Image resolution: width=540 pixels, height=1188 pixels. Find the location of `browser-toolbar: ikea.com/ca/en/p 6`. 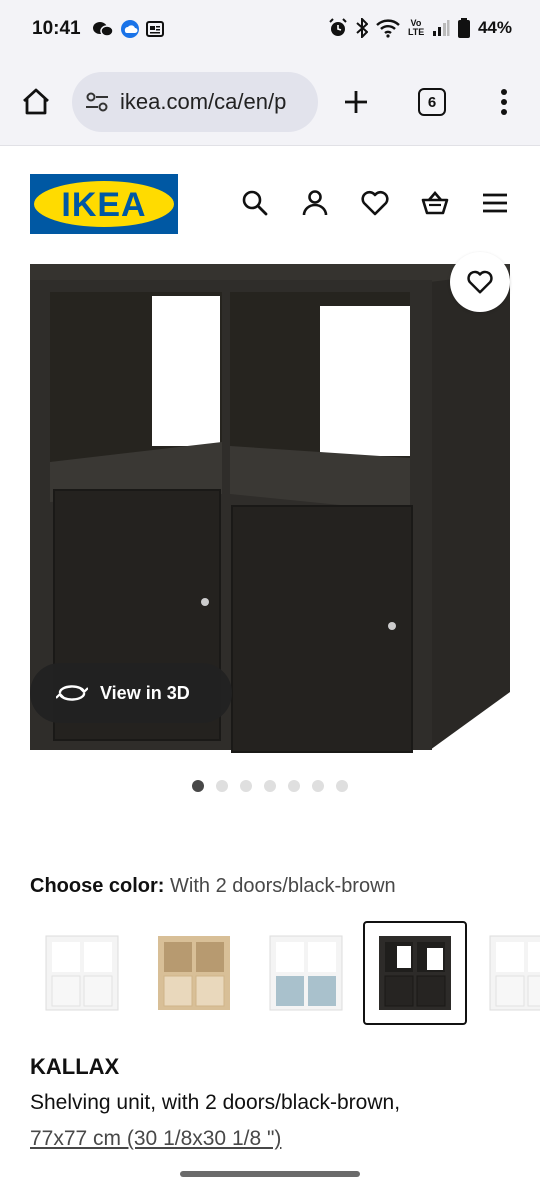

browser-toolbar: ikea.com/ca/en/p 6 is located at coordinates (270, 102).